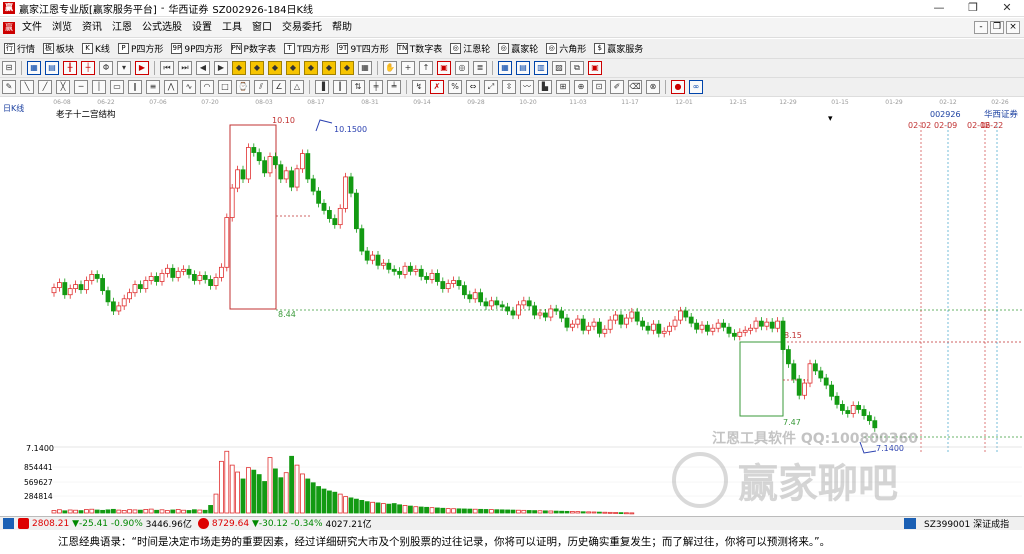  Describe the element at coordinates (275, 68) in the screenshot. I see `diamond-icon-3: ◆` at that location.